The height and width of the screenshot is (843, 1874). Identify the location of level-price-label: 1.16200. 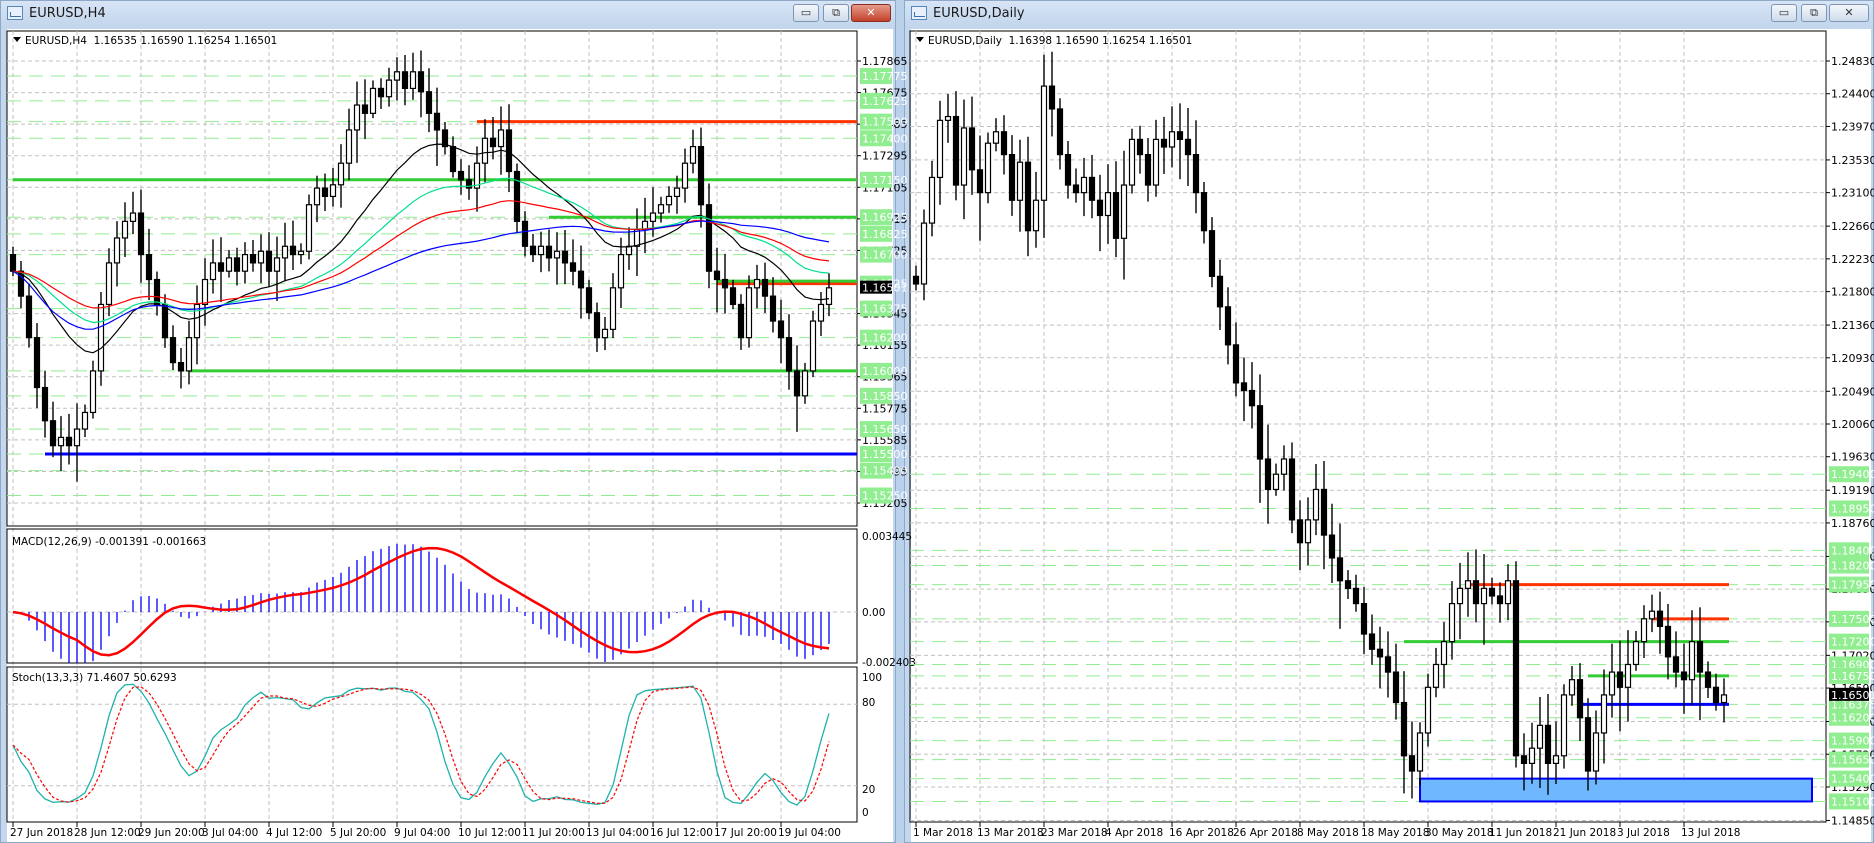
(885, 338).